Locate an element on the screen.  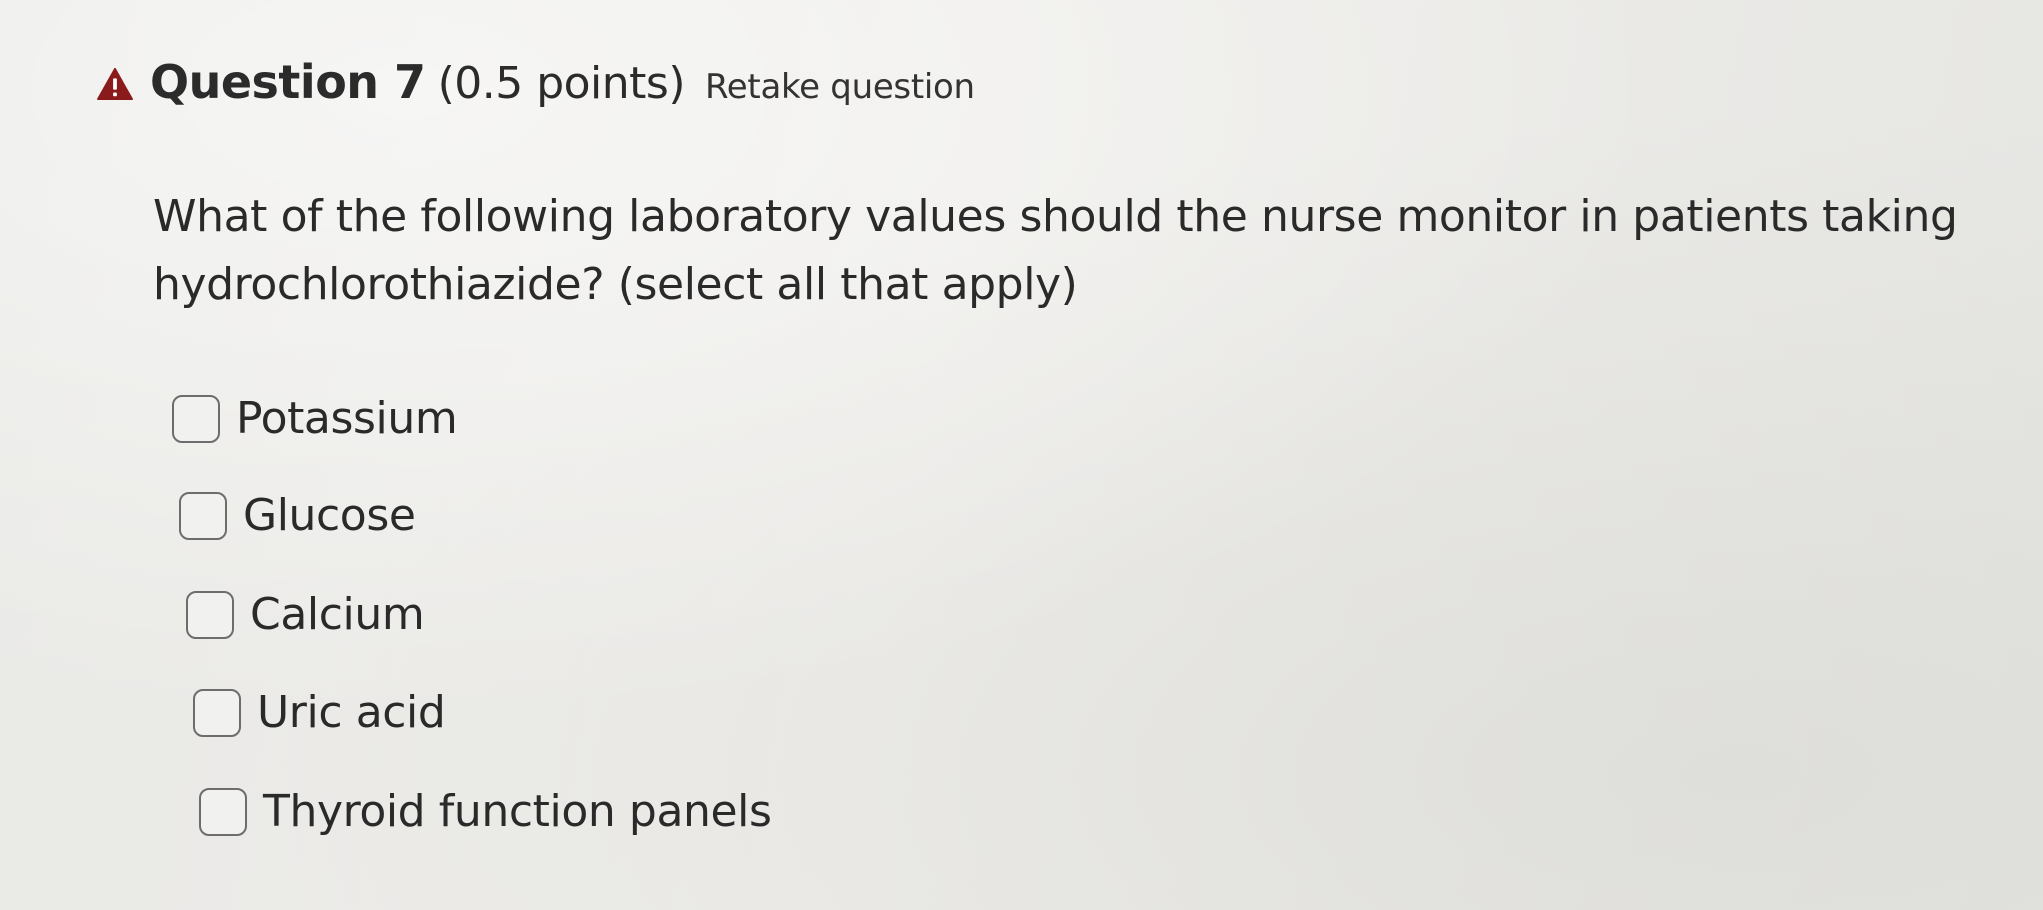
option-label: Thyroid function panels is located at coordinates (517, 811).